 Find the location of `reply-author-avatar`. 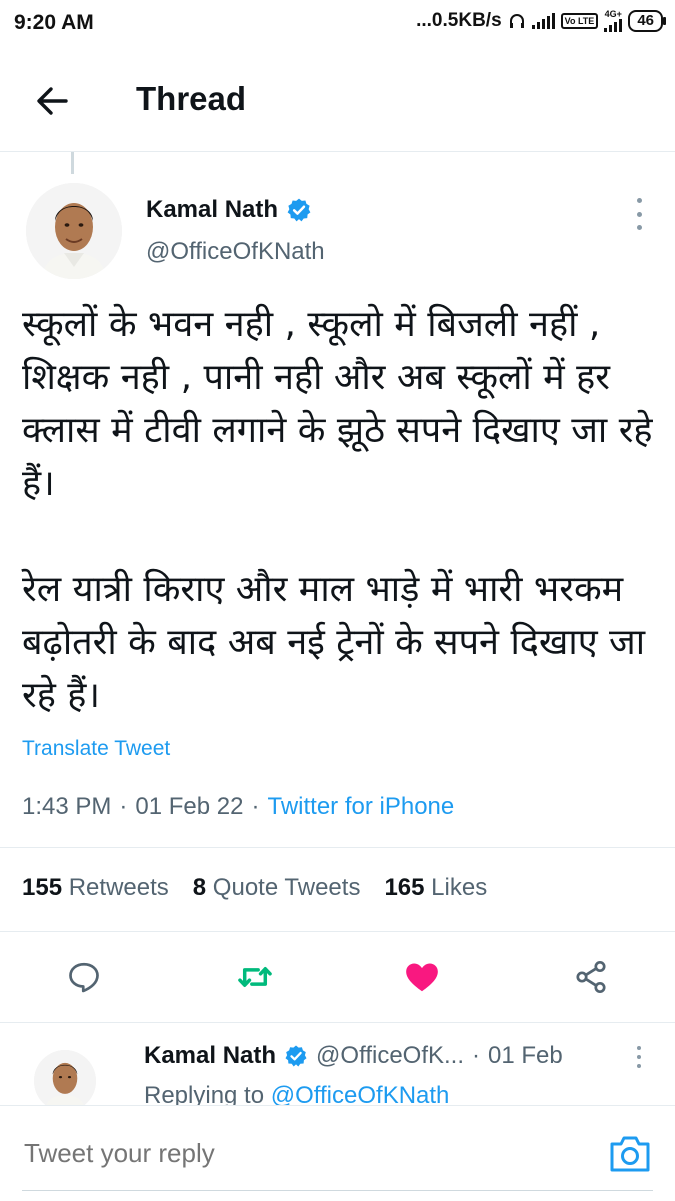

reply-author-avatar is located at coordinates (65, 1081).